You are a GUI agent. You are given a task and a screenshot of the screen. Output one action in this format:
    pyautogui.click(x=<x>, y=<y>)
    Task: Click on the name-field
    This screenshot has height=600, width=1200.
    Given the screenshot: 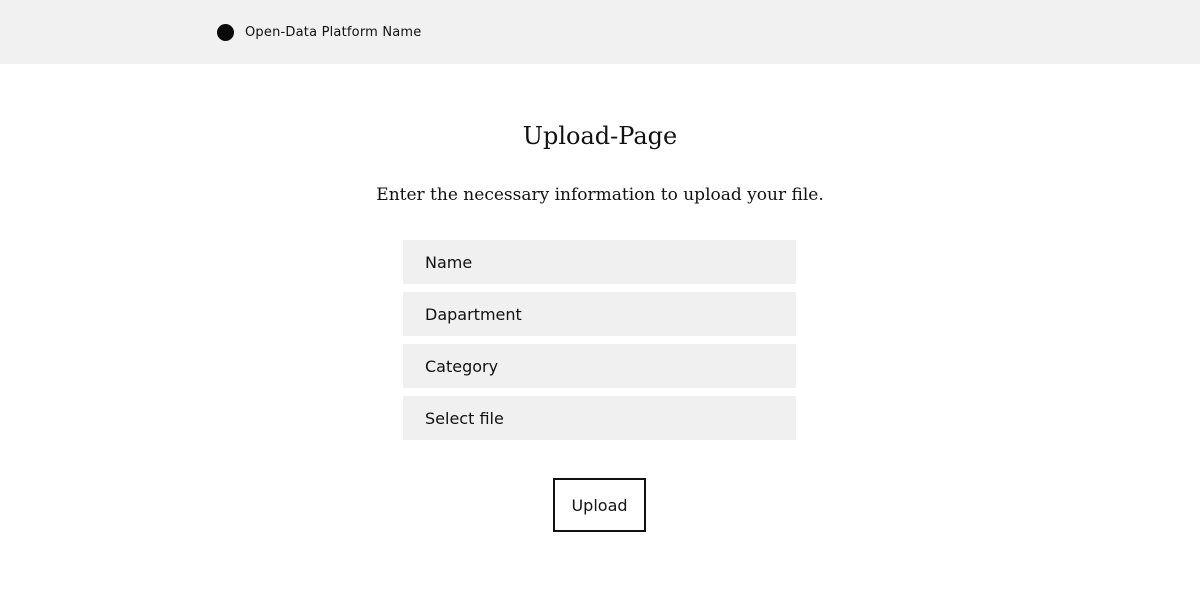 What is the action you would take?
    pyautogui.click(x=599, y=262)
    